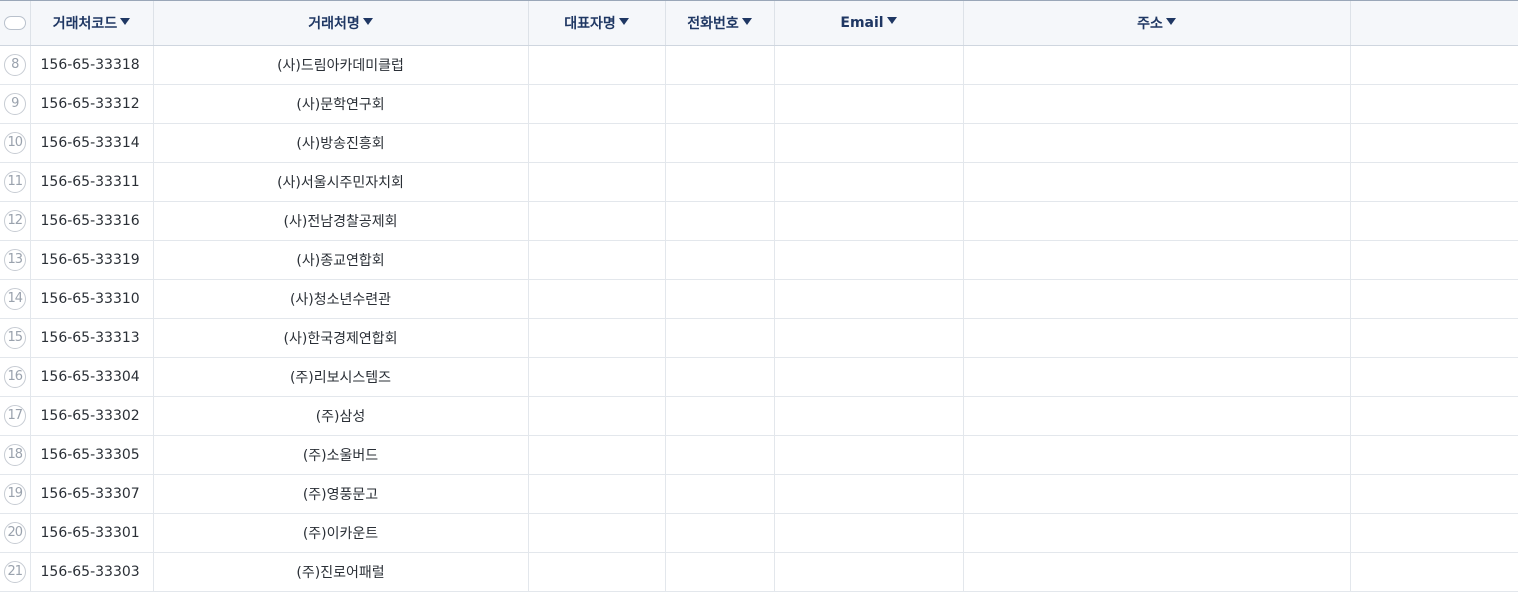 This screenshot has height=592, width=1518. I want to click on row-number: 15, so click(14, 338).